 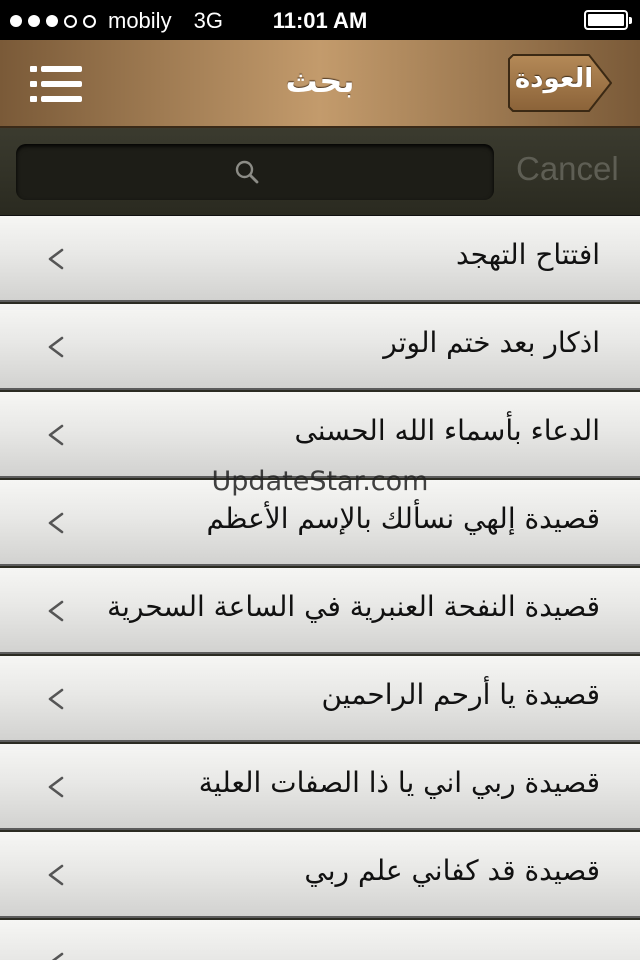 What do you see at coordinates (554, 79) in the screenshot?
I see `back-button-label: العودة` at bounding box center [554, 79].